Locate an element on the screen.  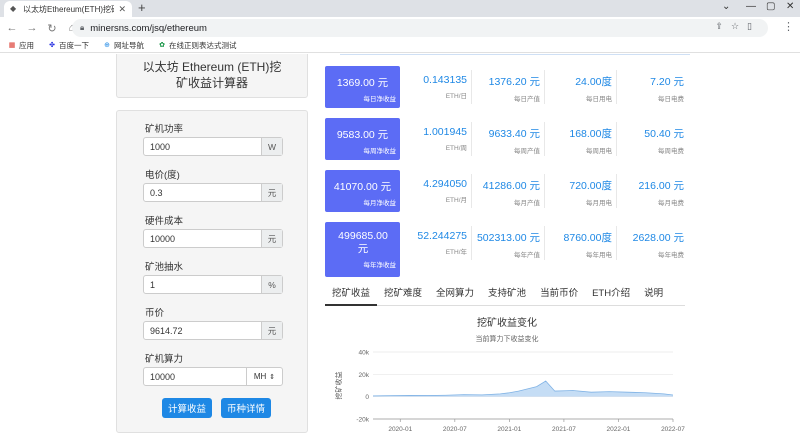
regex-icon: ✿ is located at coordinates (162, 45).